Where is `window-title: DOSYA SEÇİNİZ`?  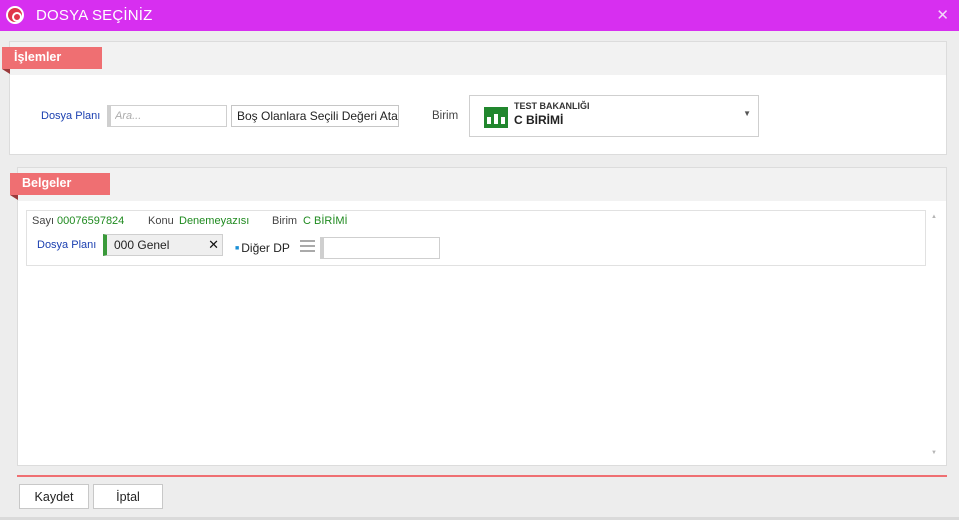
window-title: DOSYA SEÇİNİZ is located at coordinates (94, 15).